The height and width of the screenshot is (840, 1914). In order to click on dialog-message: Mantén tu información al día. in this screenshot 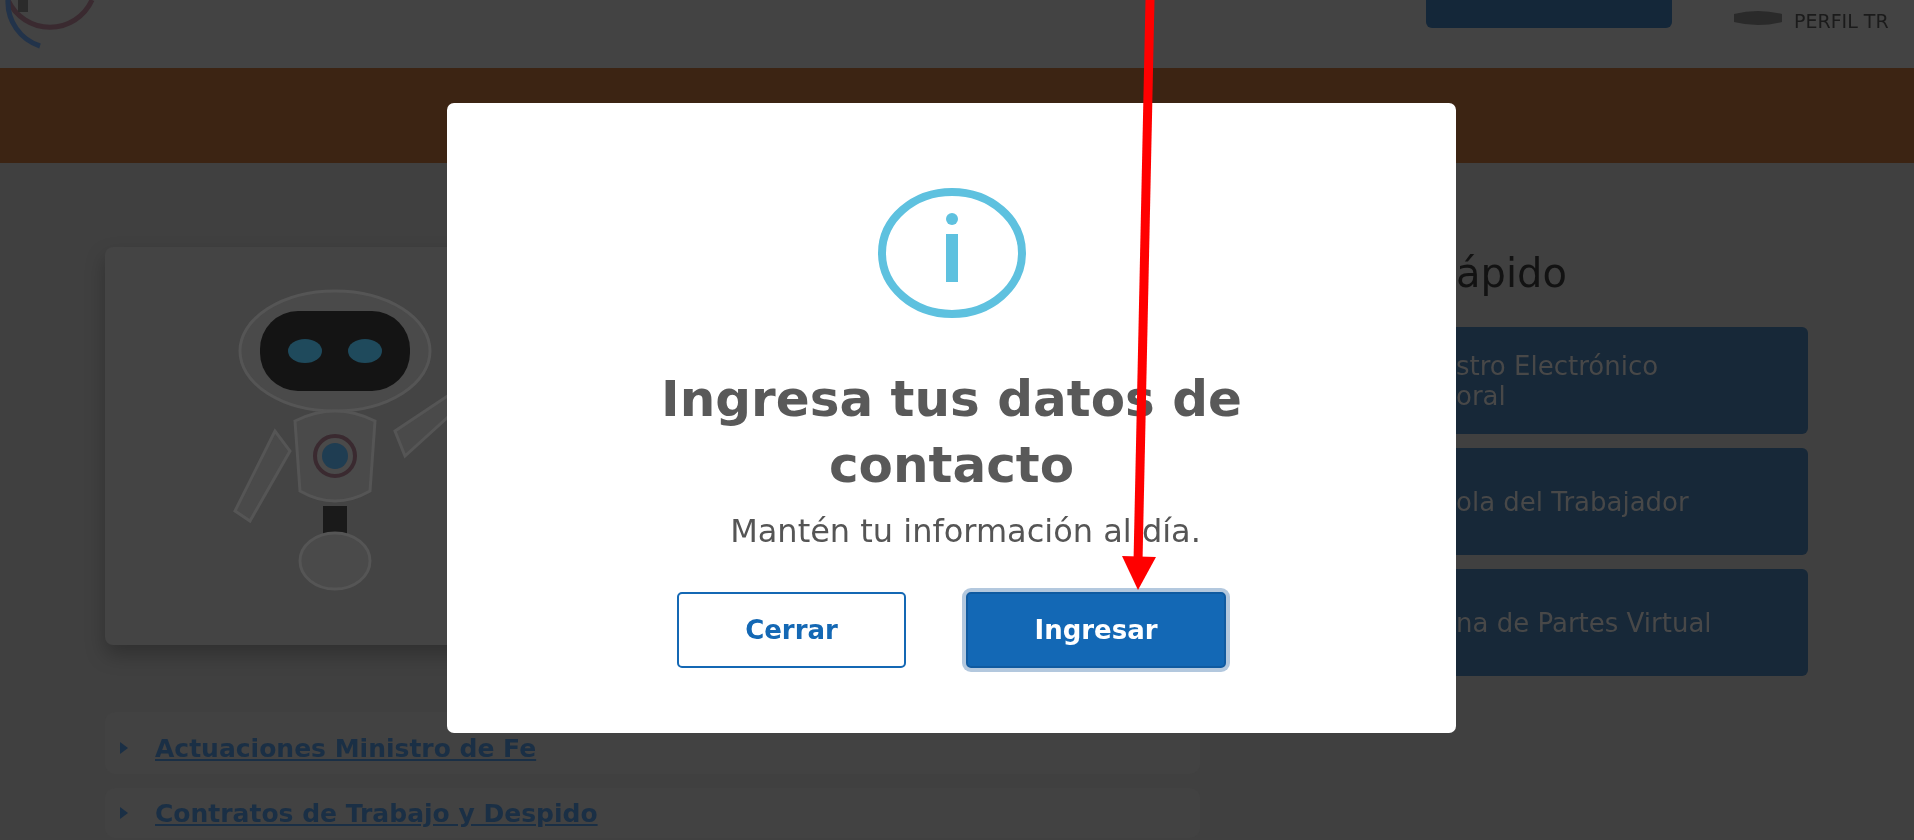, I will do `click(965, 531)`.